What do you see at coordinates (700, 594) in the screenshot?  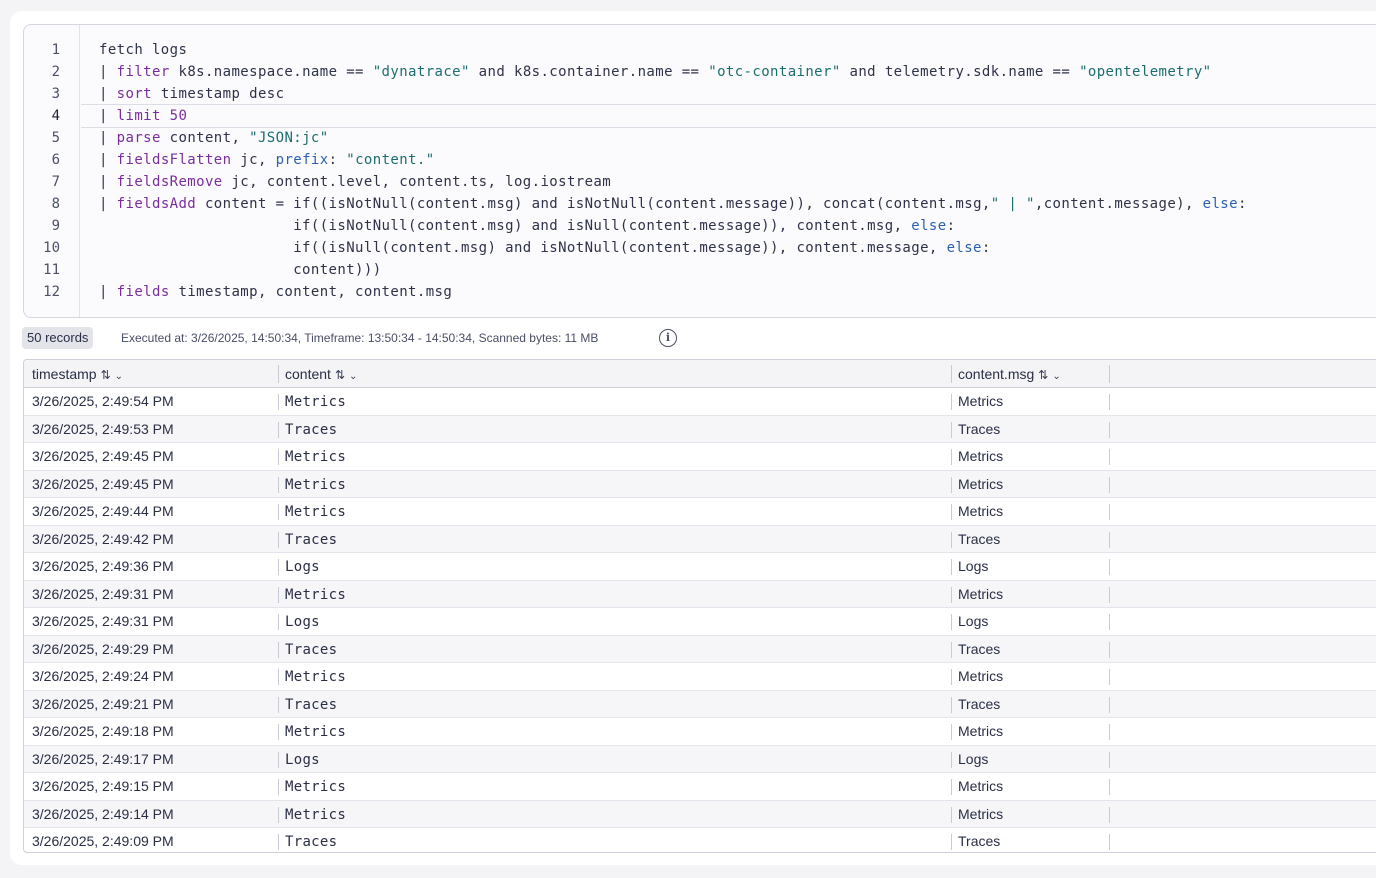 I see `table-row: 3/26/2025, 2:49:31 PM Metrics Metrics` at bounding box center [700, 594].